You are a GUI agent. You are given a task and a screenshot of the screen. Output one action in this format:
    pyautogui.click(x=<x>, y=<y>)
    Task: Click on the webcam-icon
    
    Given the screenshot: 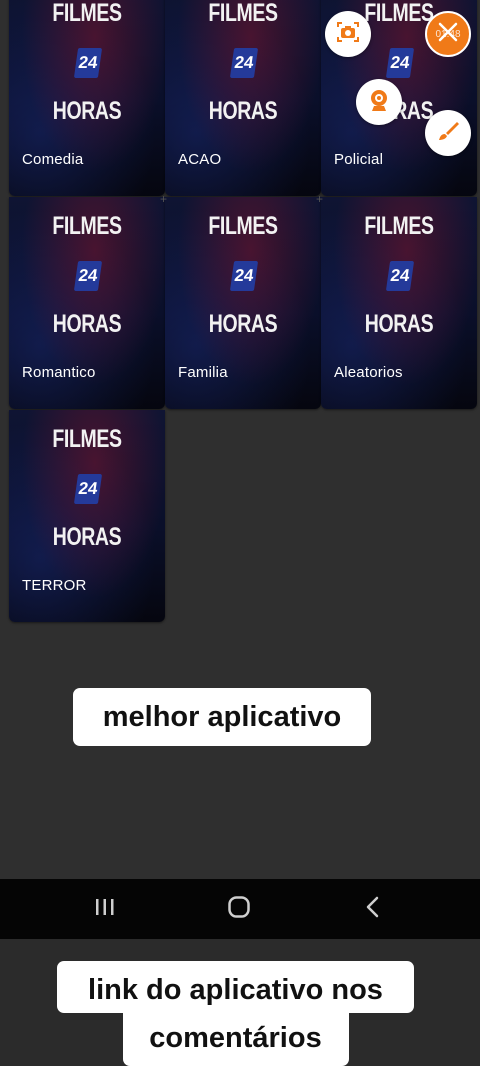 What is the action you would take?
    pyautogui.click(x=379, y=102)
    